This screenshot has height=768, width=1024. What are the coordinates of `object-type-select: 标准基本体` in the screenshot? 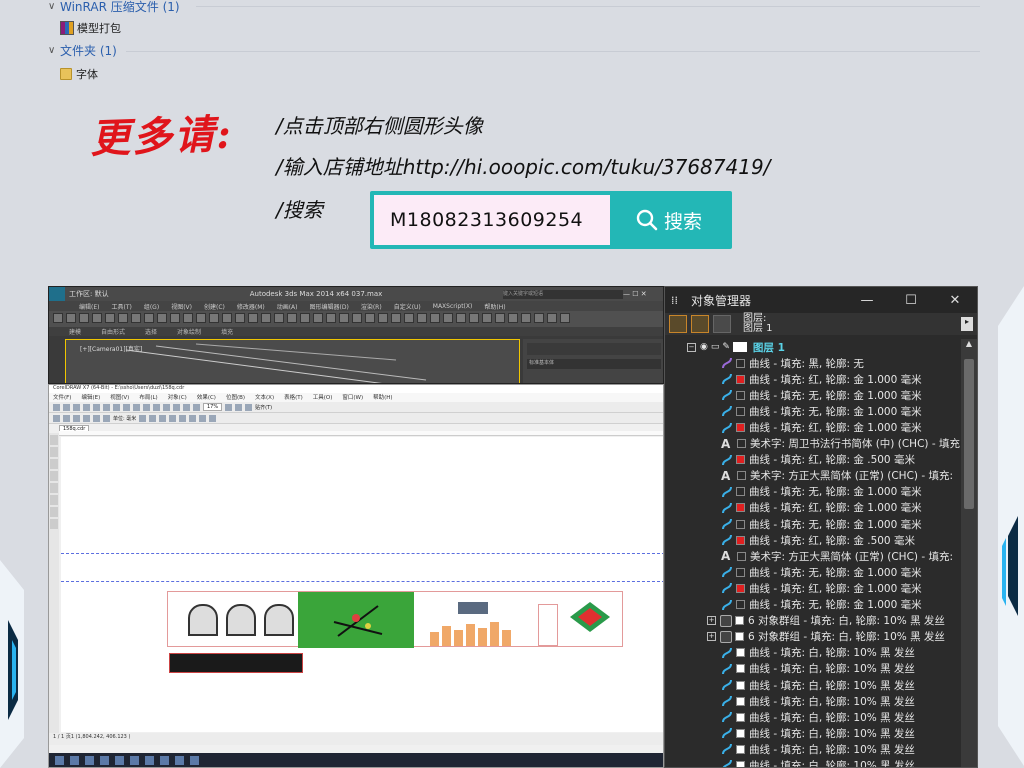 It's located at (594, 364).